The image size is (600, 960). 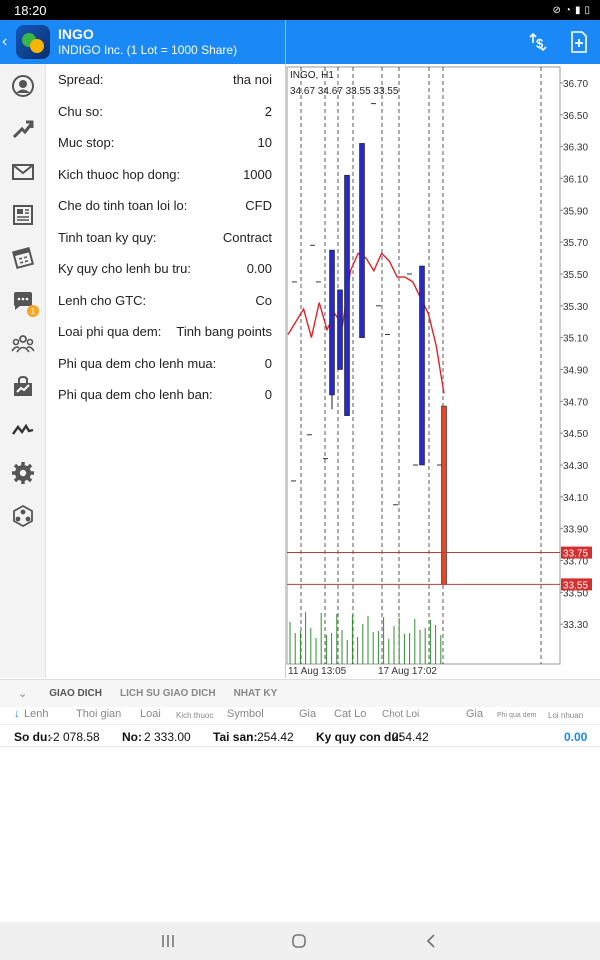 I want to click on header-lenh: Lenh, so click(x=36, y=714).